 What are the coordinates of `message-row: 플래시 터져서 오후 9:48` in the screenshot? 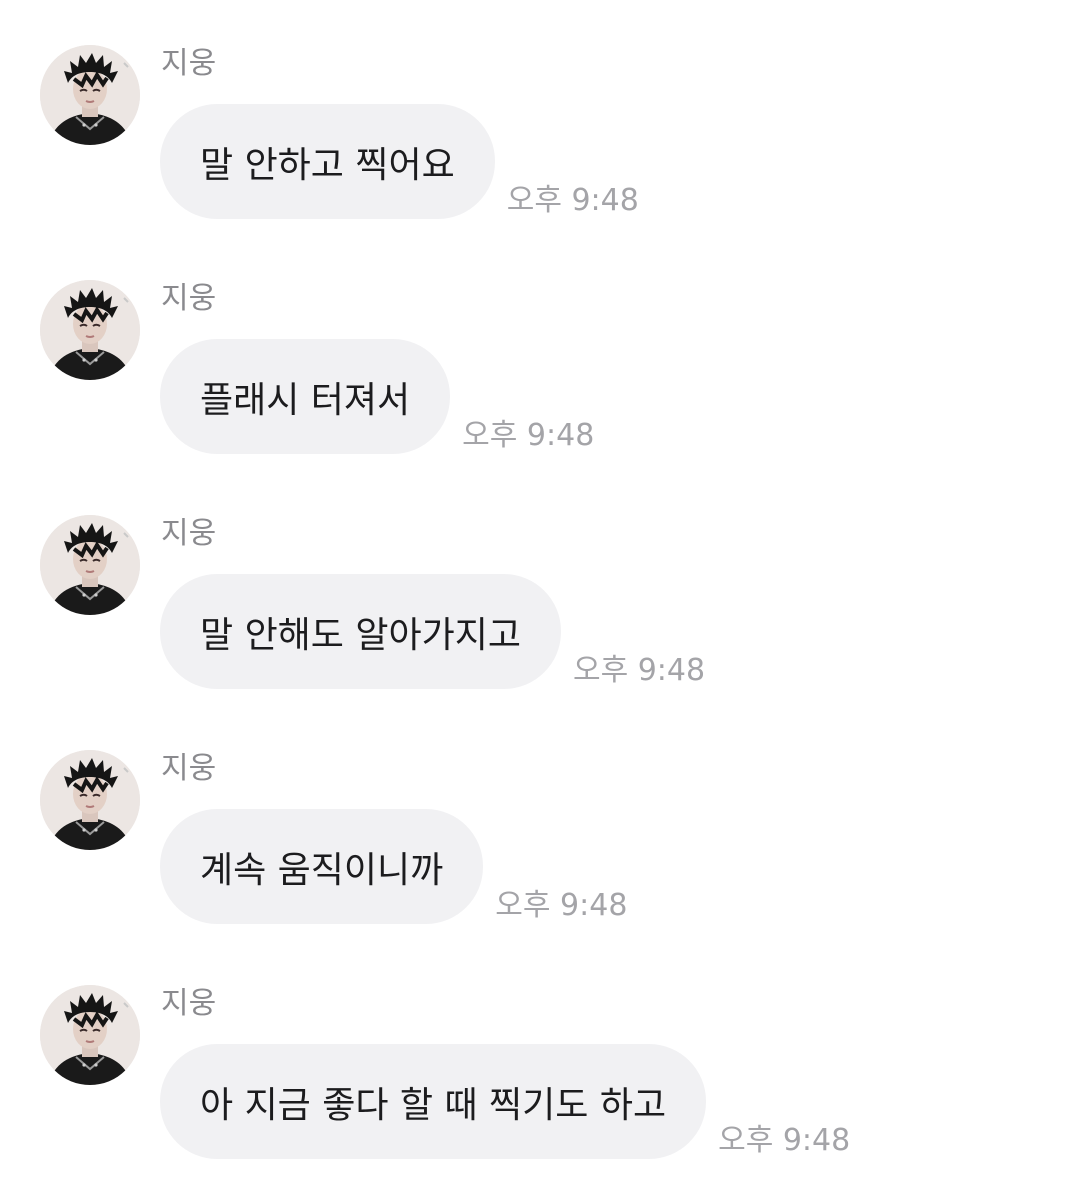 It's located at (377, 396).